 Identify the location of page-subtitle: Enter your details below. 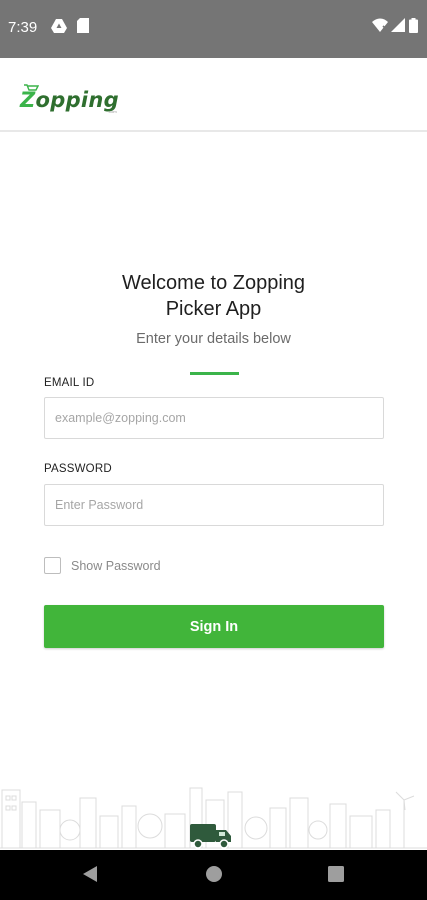
(213, 339).